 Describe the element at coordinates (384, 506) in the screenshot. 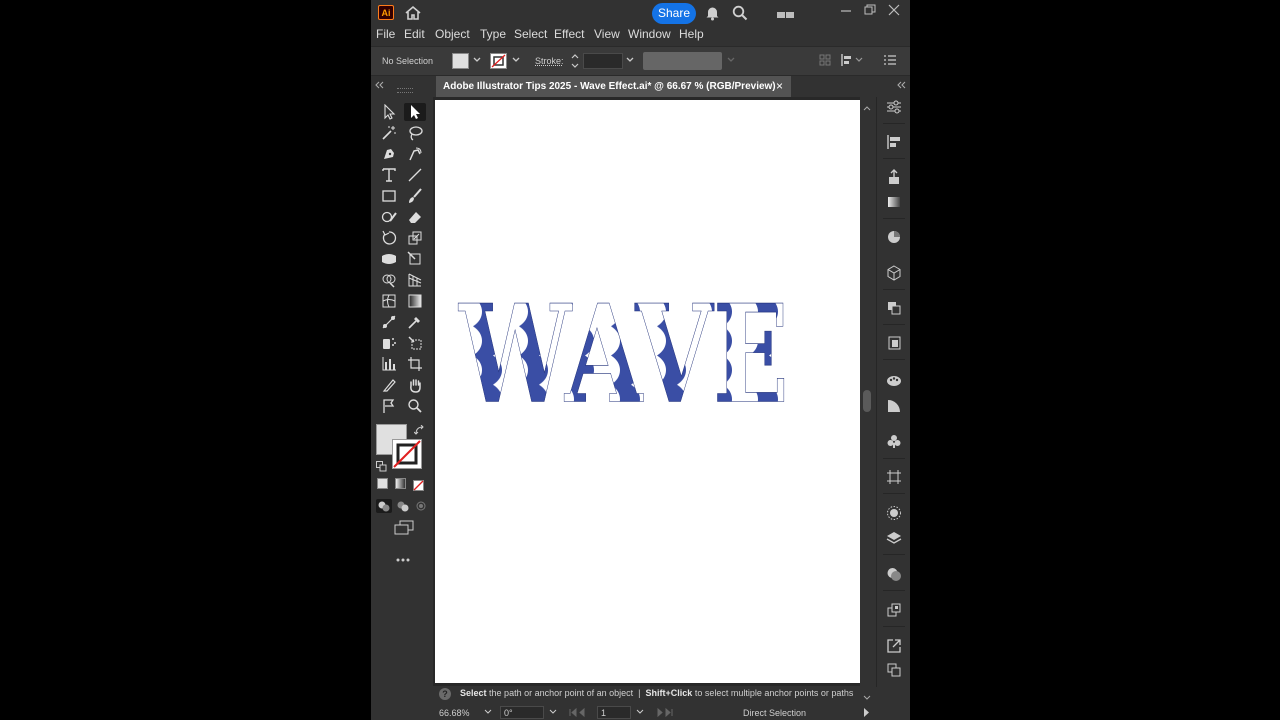

I see `draw-normal-icon` at that location.